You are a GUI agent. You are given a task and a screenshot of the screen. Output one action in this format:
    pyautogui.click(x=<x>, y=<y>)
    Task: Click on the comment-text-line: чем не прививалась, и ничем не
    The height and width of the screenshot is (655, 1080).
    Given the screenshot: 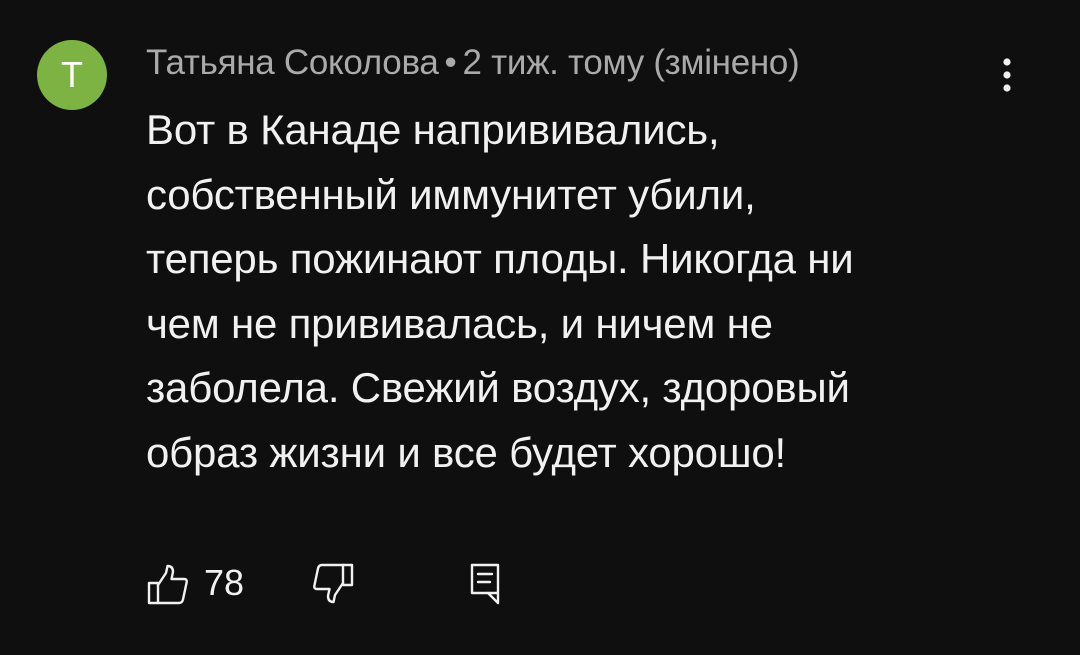 What is the action you would take?
    pyautogui.click(x=459, y=323)
    